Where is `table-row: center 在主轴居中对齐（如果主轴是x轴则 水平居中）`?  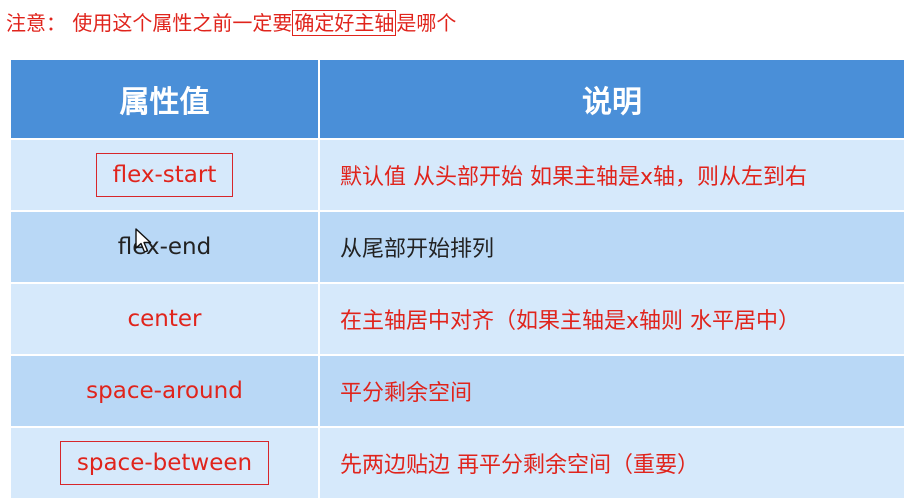
table-row: center 在主轴居中对齐（如果主轴是x轴则 水平居中） is located at coordinates (457, 320).